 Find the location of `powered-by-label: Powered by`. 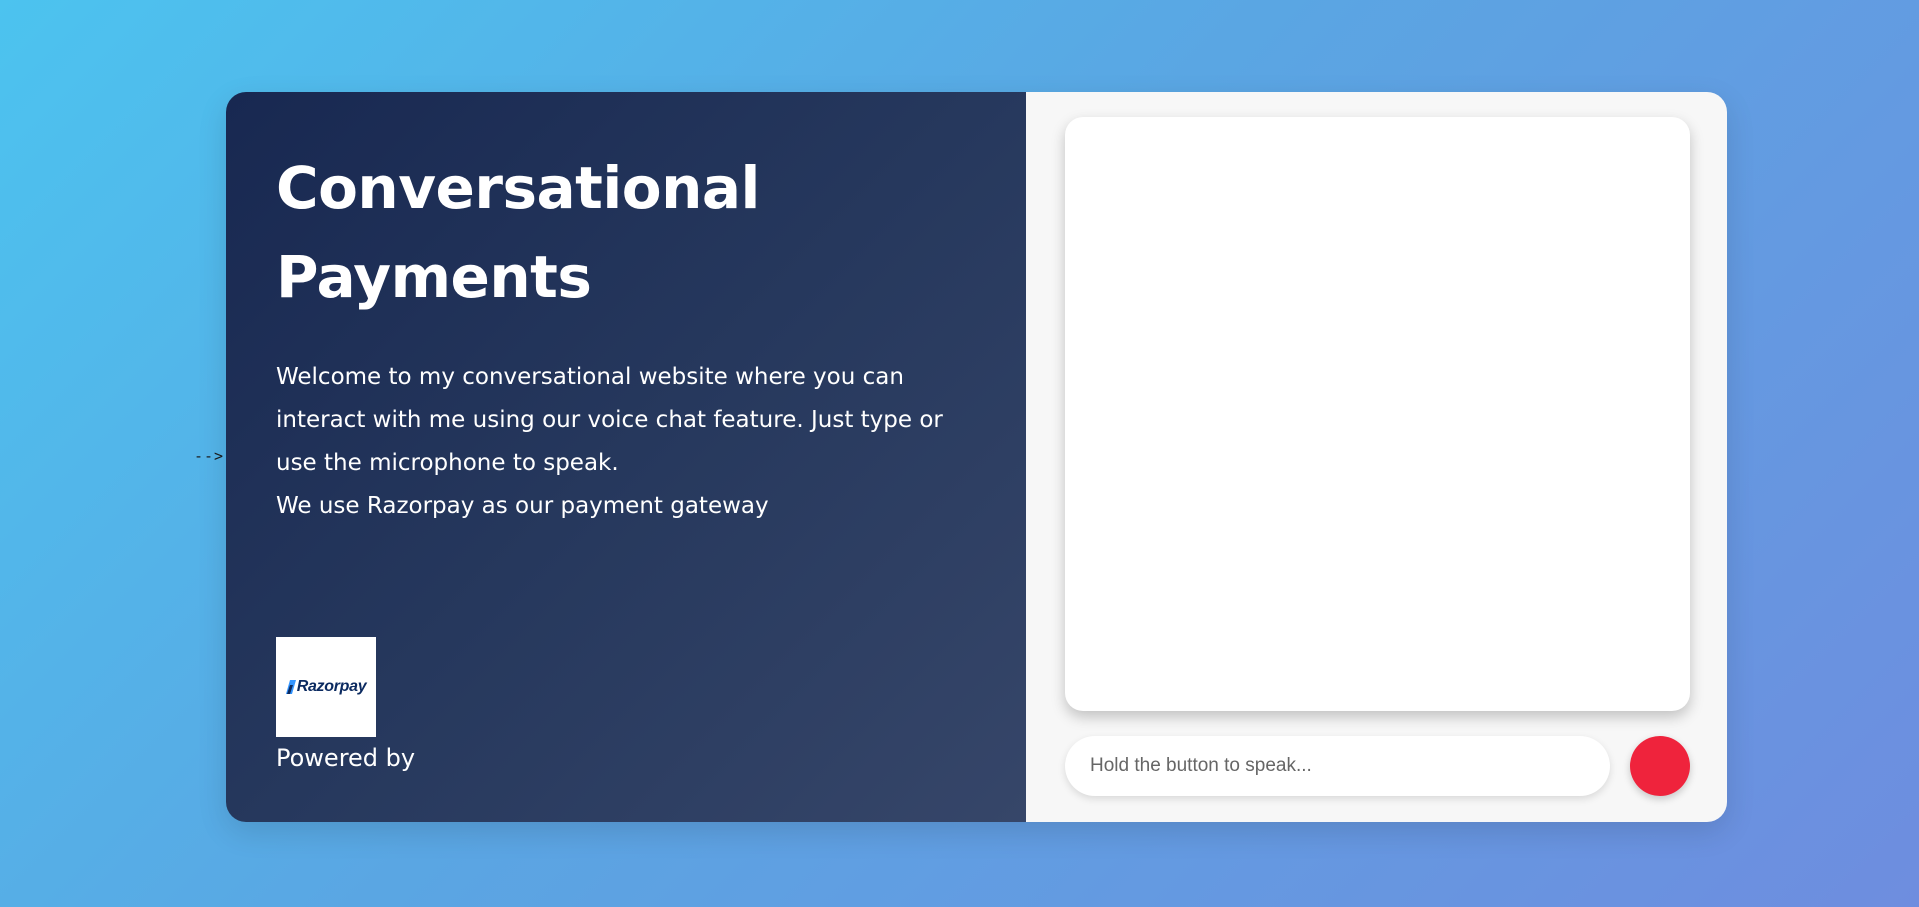

powered-by-label: Powered by is located at coordinates (346, 758).